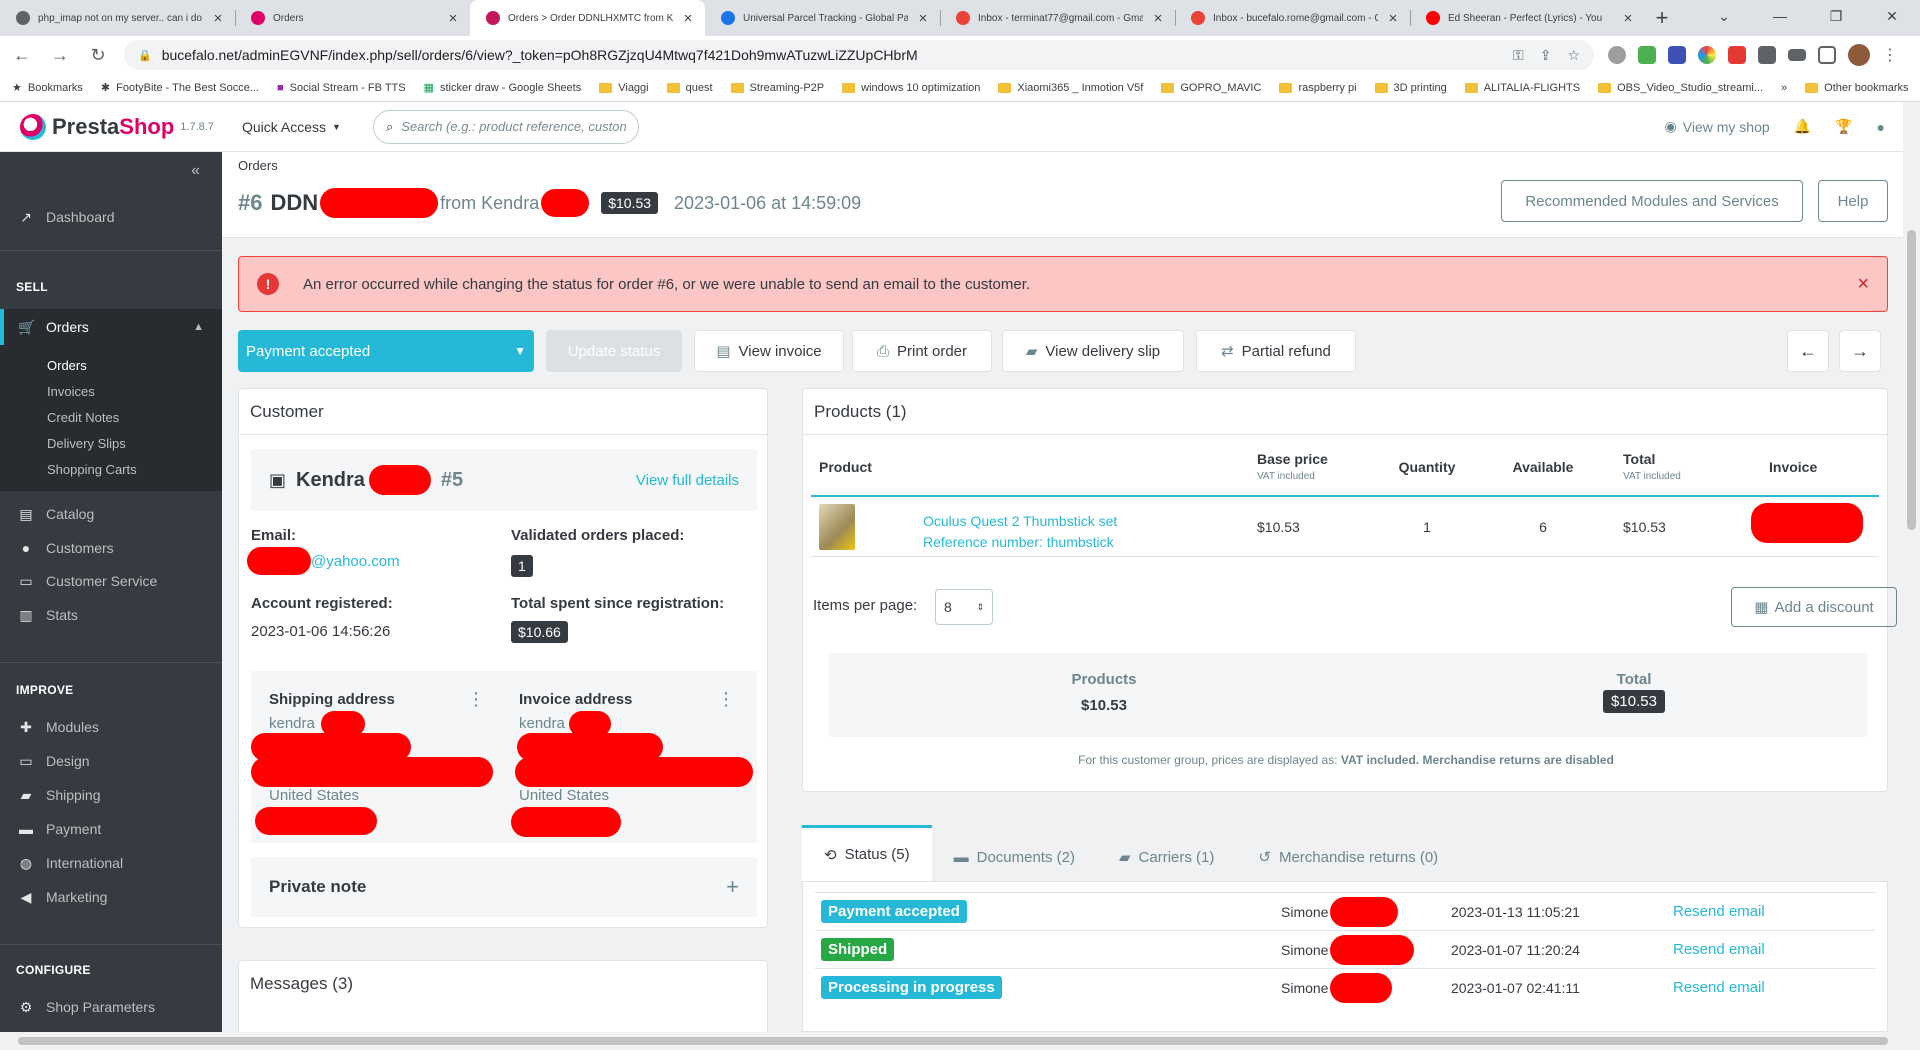  Describe the element at coordinates (964, 607) in the screenshot. I see `items-per-page-select: 8 ⇕` at that location.